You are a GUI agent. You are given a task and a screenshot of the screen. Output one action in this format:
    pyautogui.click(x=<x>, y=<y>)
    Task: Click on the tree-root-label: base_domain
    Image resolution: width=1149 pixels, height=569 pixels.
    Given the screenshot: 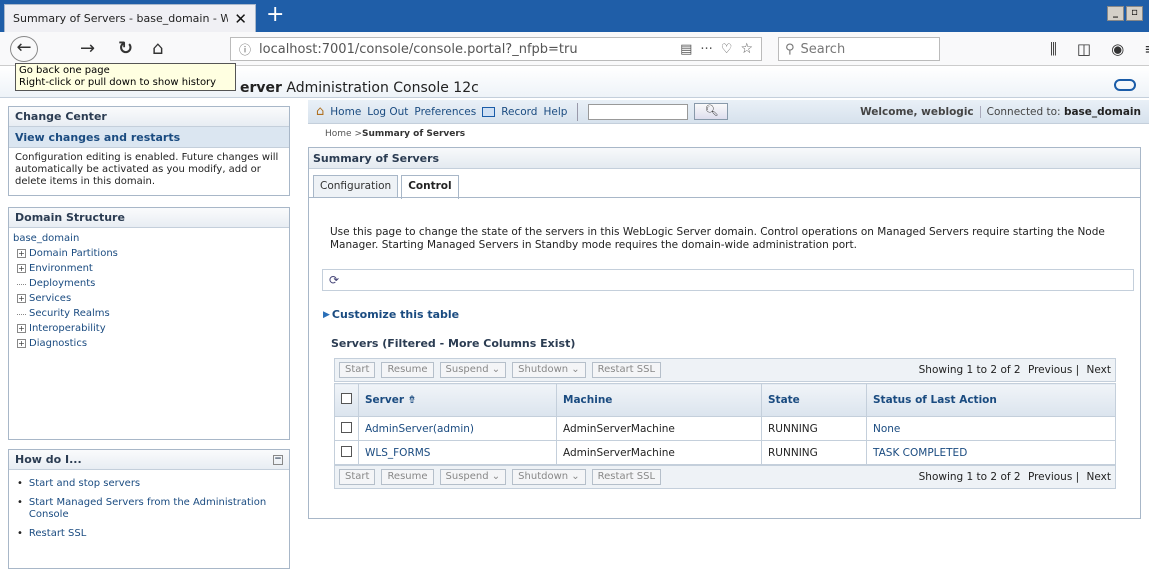 What is the action you would take?
    pyautogui.click(x=46, y=238)
    